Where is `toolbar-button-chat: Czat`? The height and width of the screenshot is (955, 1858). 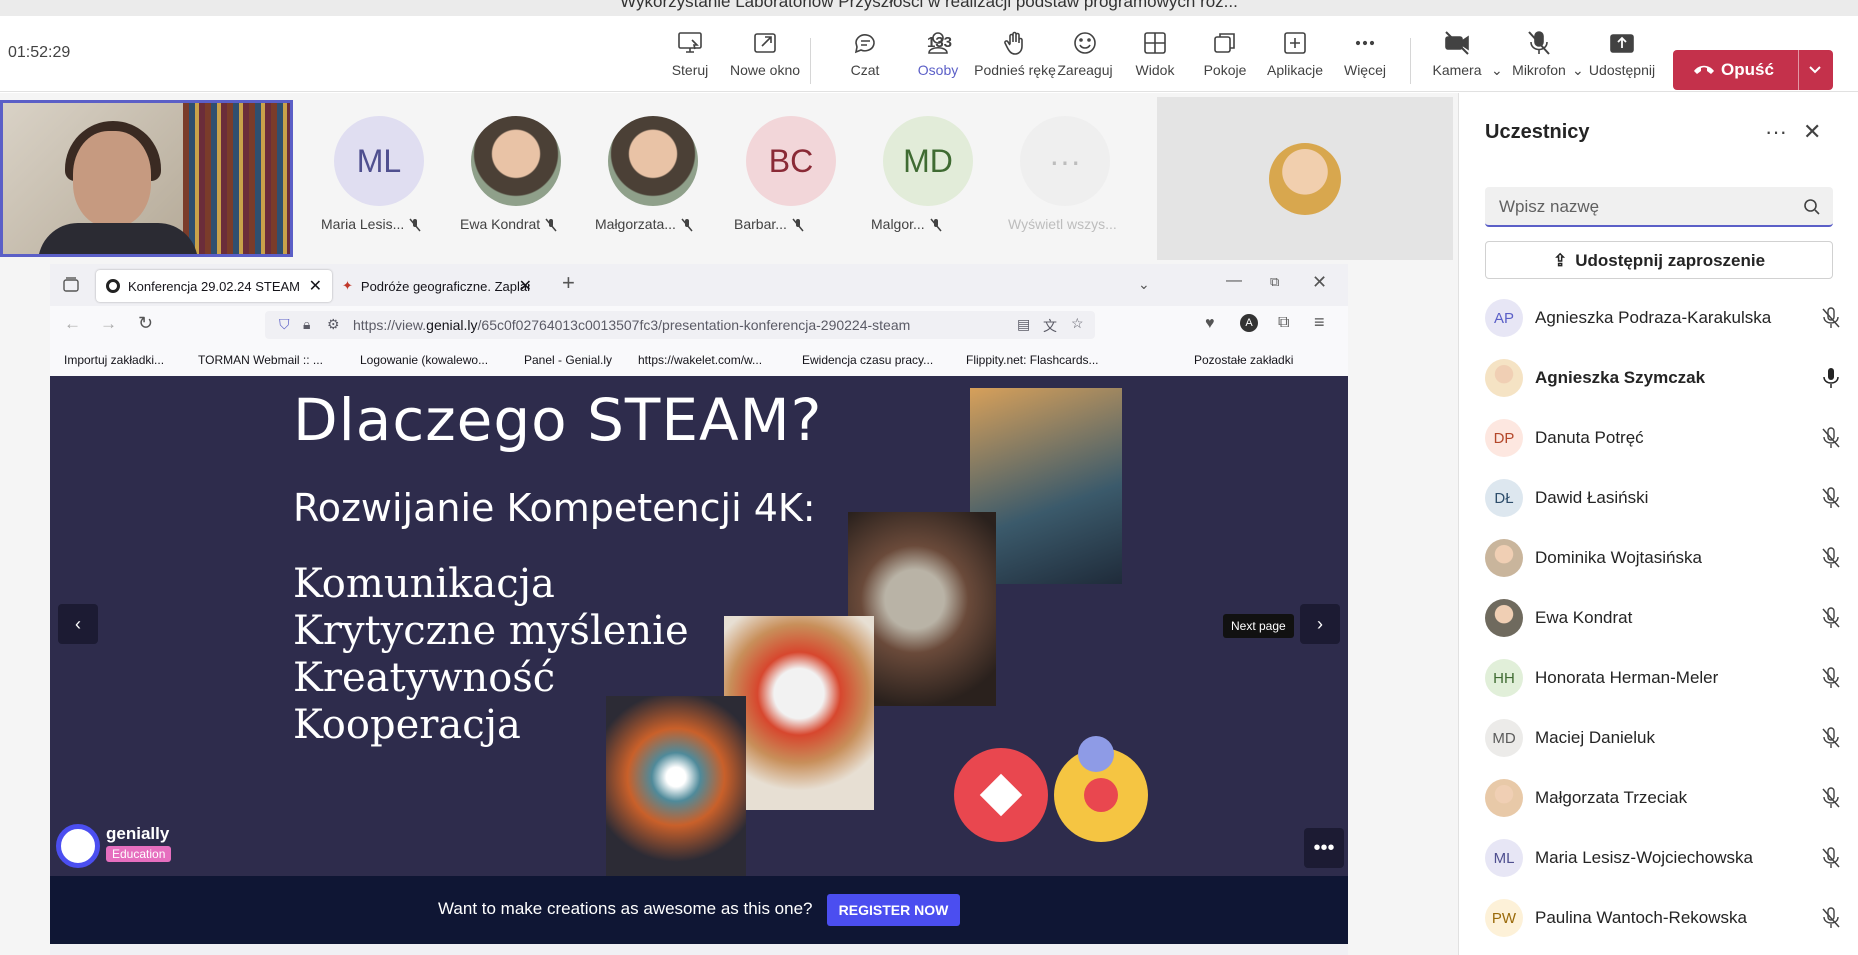 toolbar-button-chat: Czat is located at coordinates (865, 58).